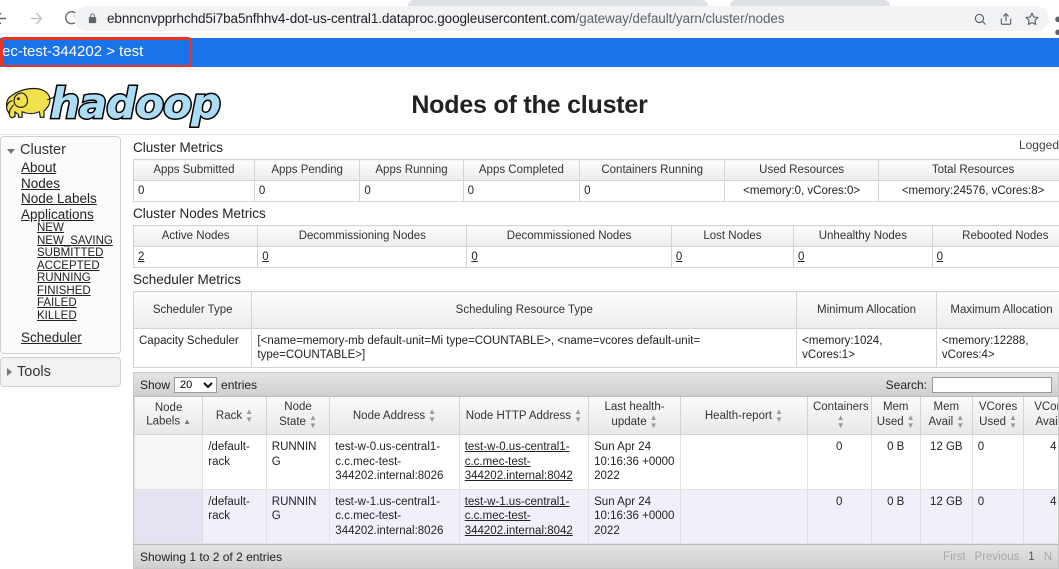 Image resolution: width=1059 pixels, height=569 pixels. I want to click on col-containers: Containers▲▼, so click(839, 416).